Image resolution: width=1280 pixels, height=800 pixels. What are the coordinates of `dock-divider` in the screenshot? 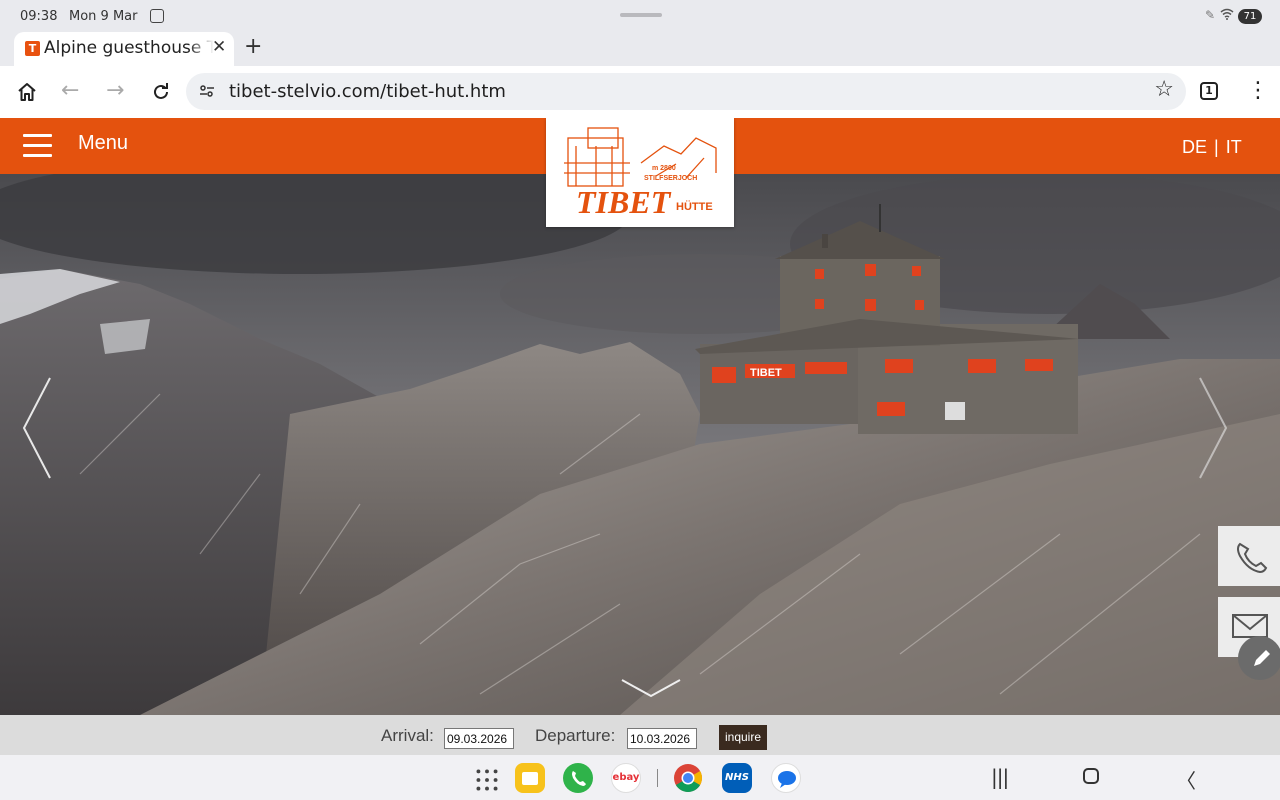 It's located at (657, 778).